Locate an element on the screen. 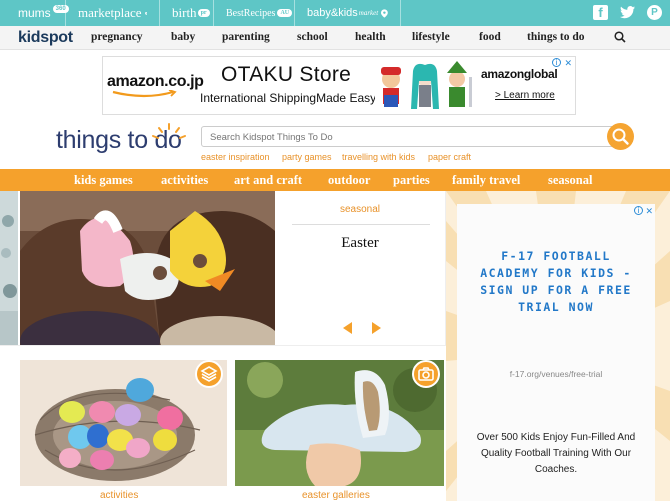 The width and height of the screenshot is (670, 501). slide-prev-arrow-icon is located at coordinates (347, 328).